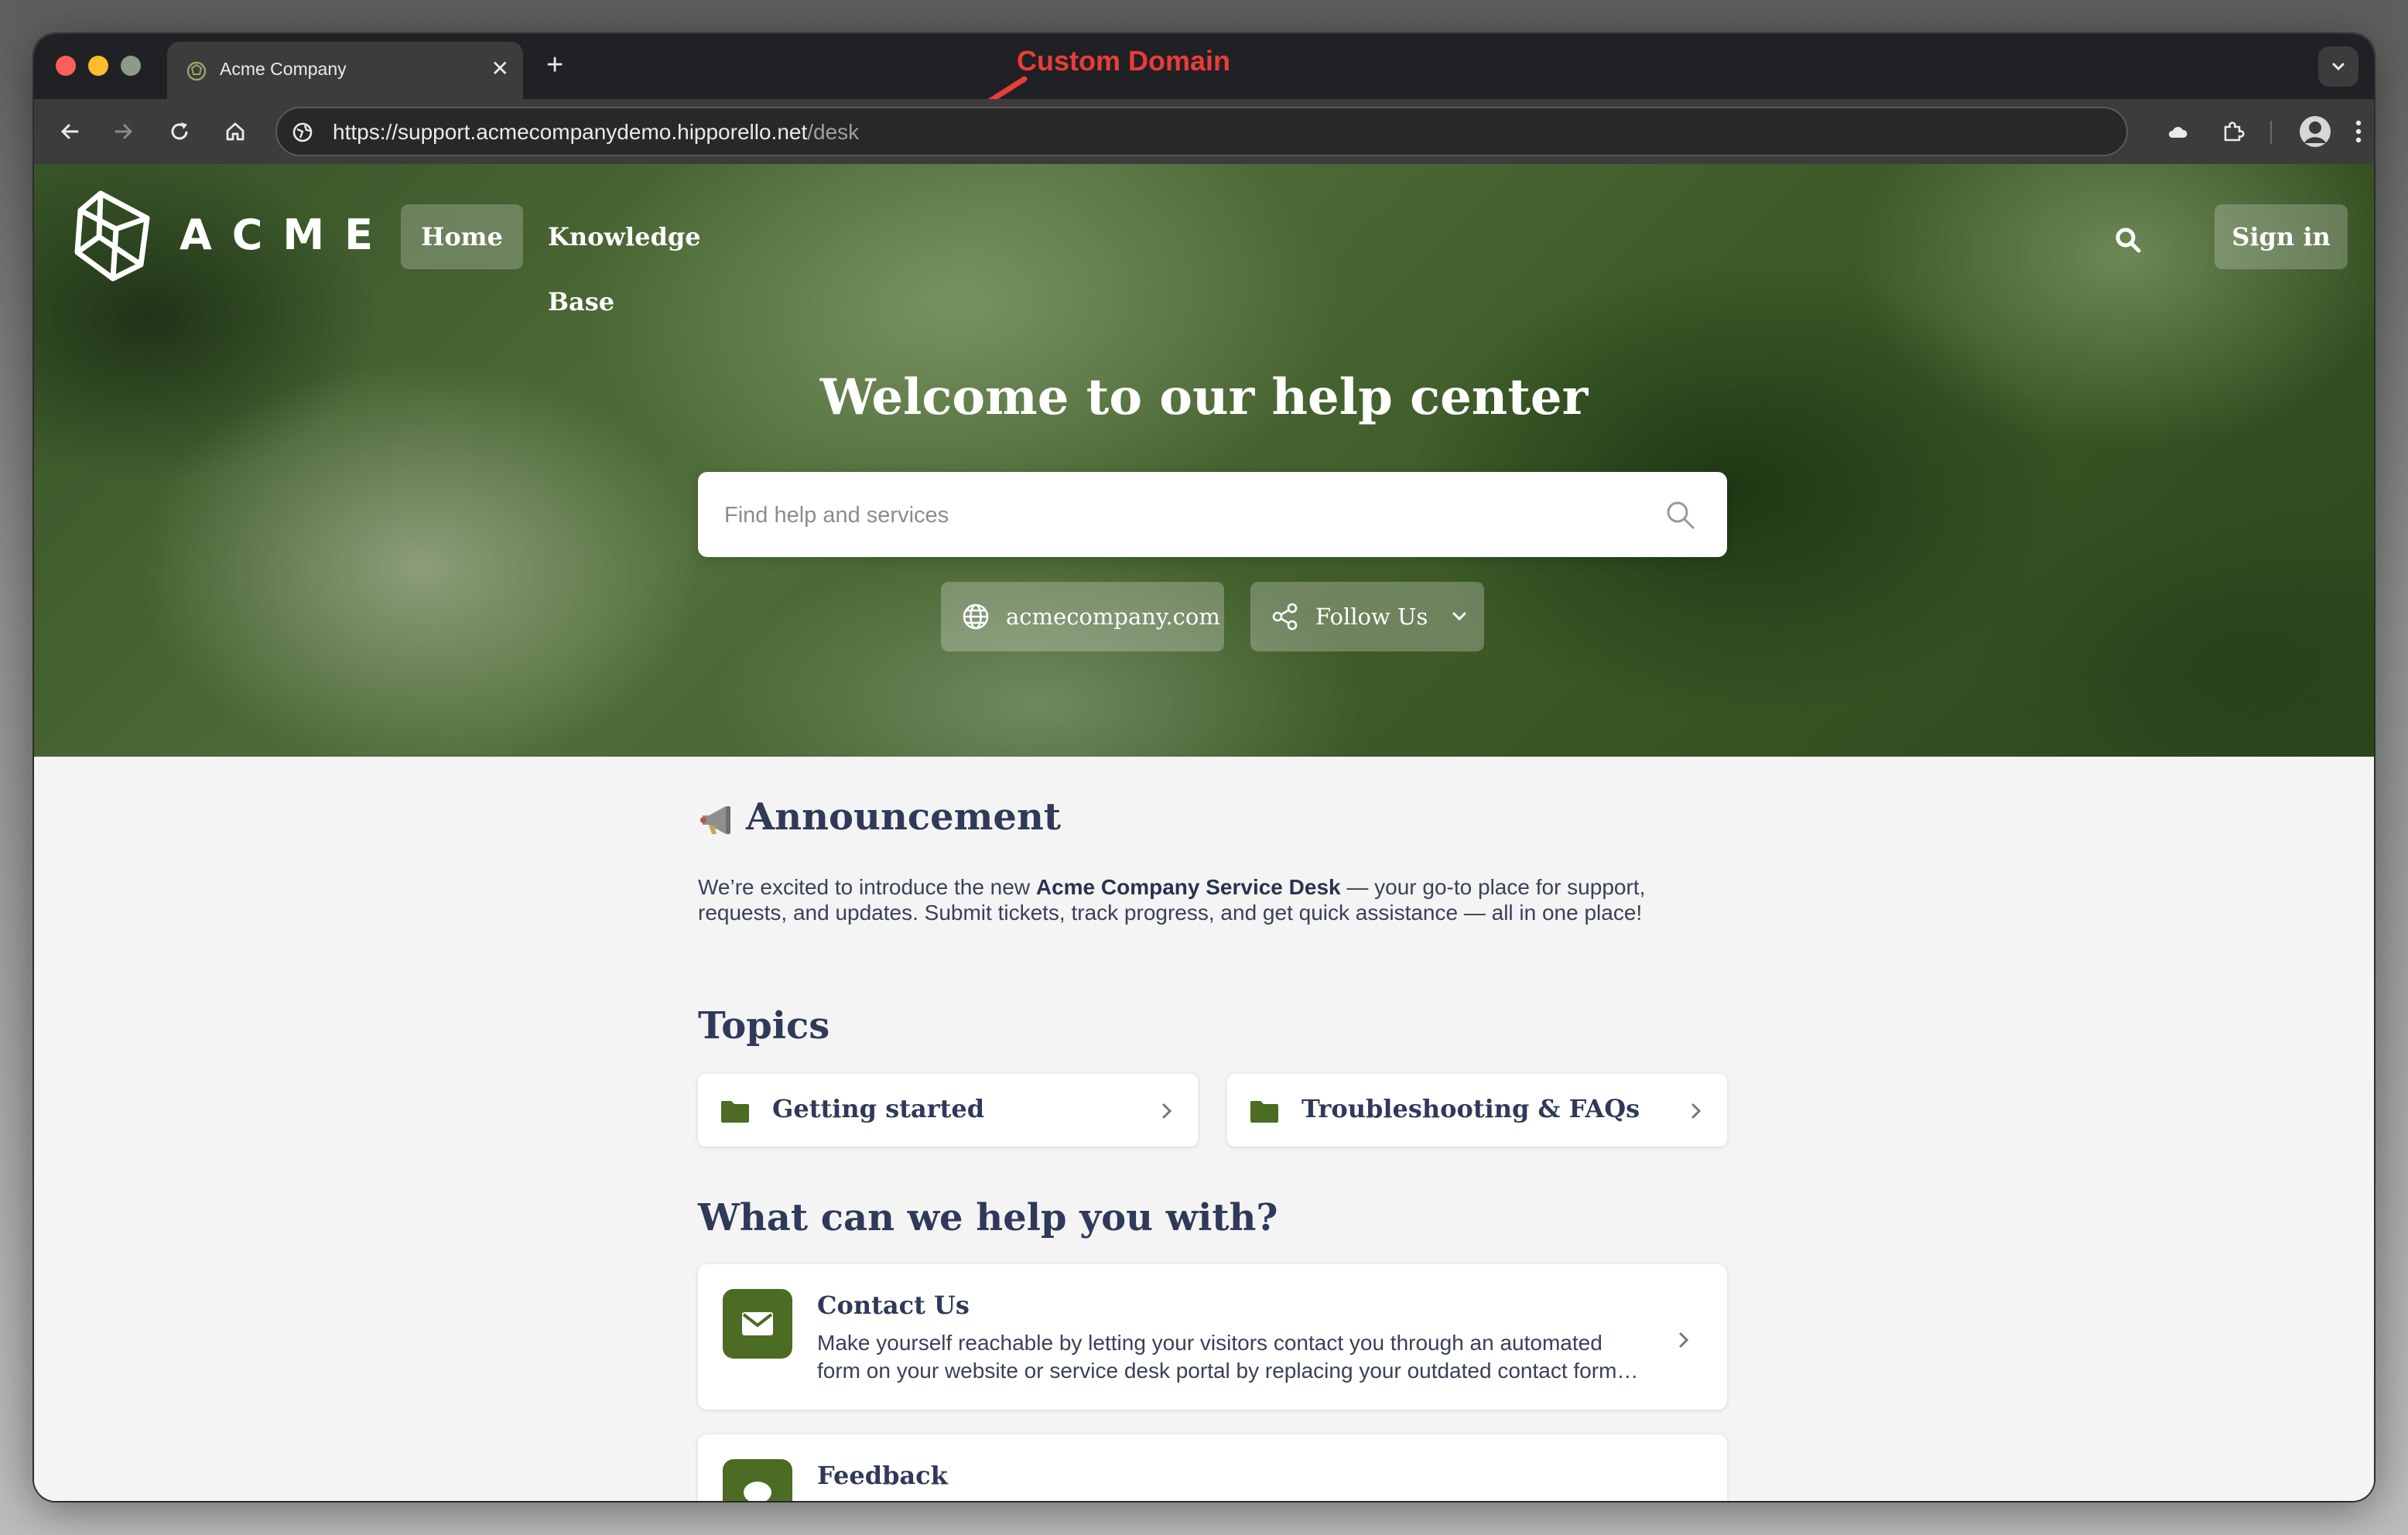  What do you see at coordinates (879, 817) in the screenshot?
I see `announcement-heading: Announcement` at bounding box center [879, 817].